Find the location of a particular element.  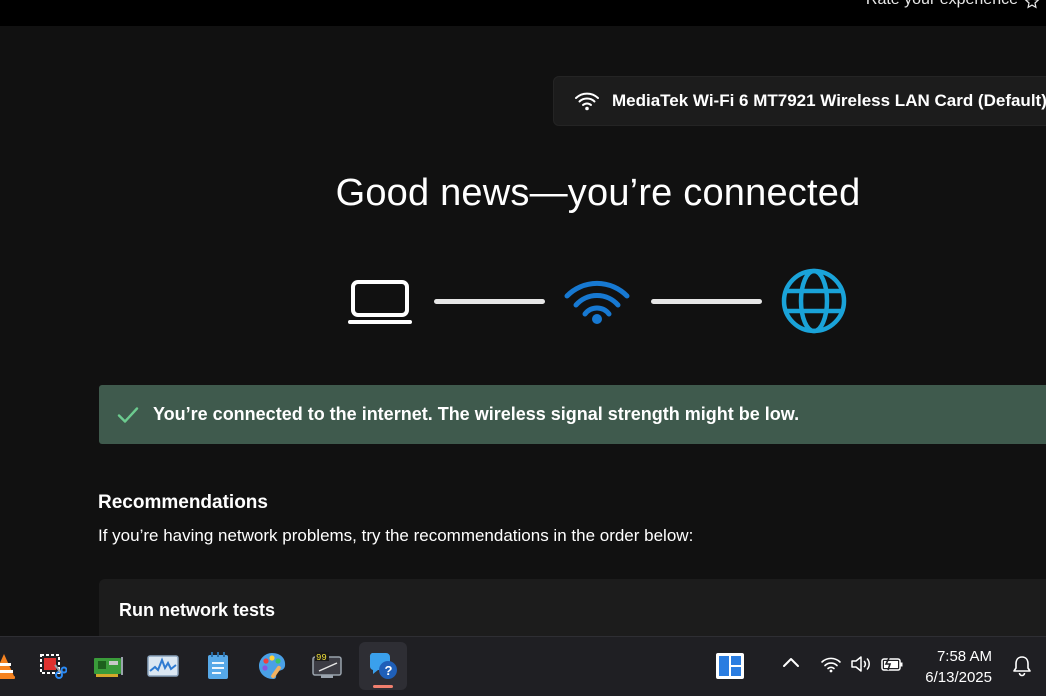

taskbar-app-calculator-monitor: 99 is located at coordinates (327, 666).